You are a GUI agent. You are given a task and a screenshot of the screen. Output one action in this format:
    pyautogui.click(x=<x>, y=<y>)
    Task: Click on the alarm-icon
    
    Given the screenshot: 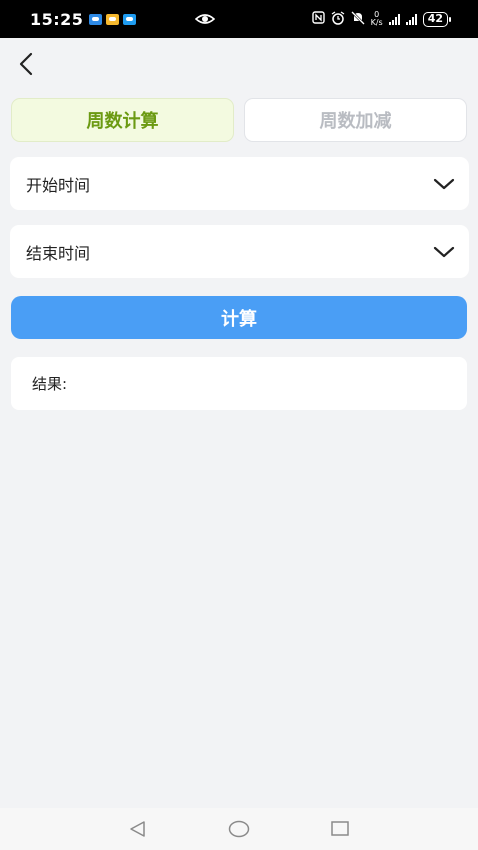 What is the action you would take?
    pyautogui.click(x=338, y=19)
    